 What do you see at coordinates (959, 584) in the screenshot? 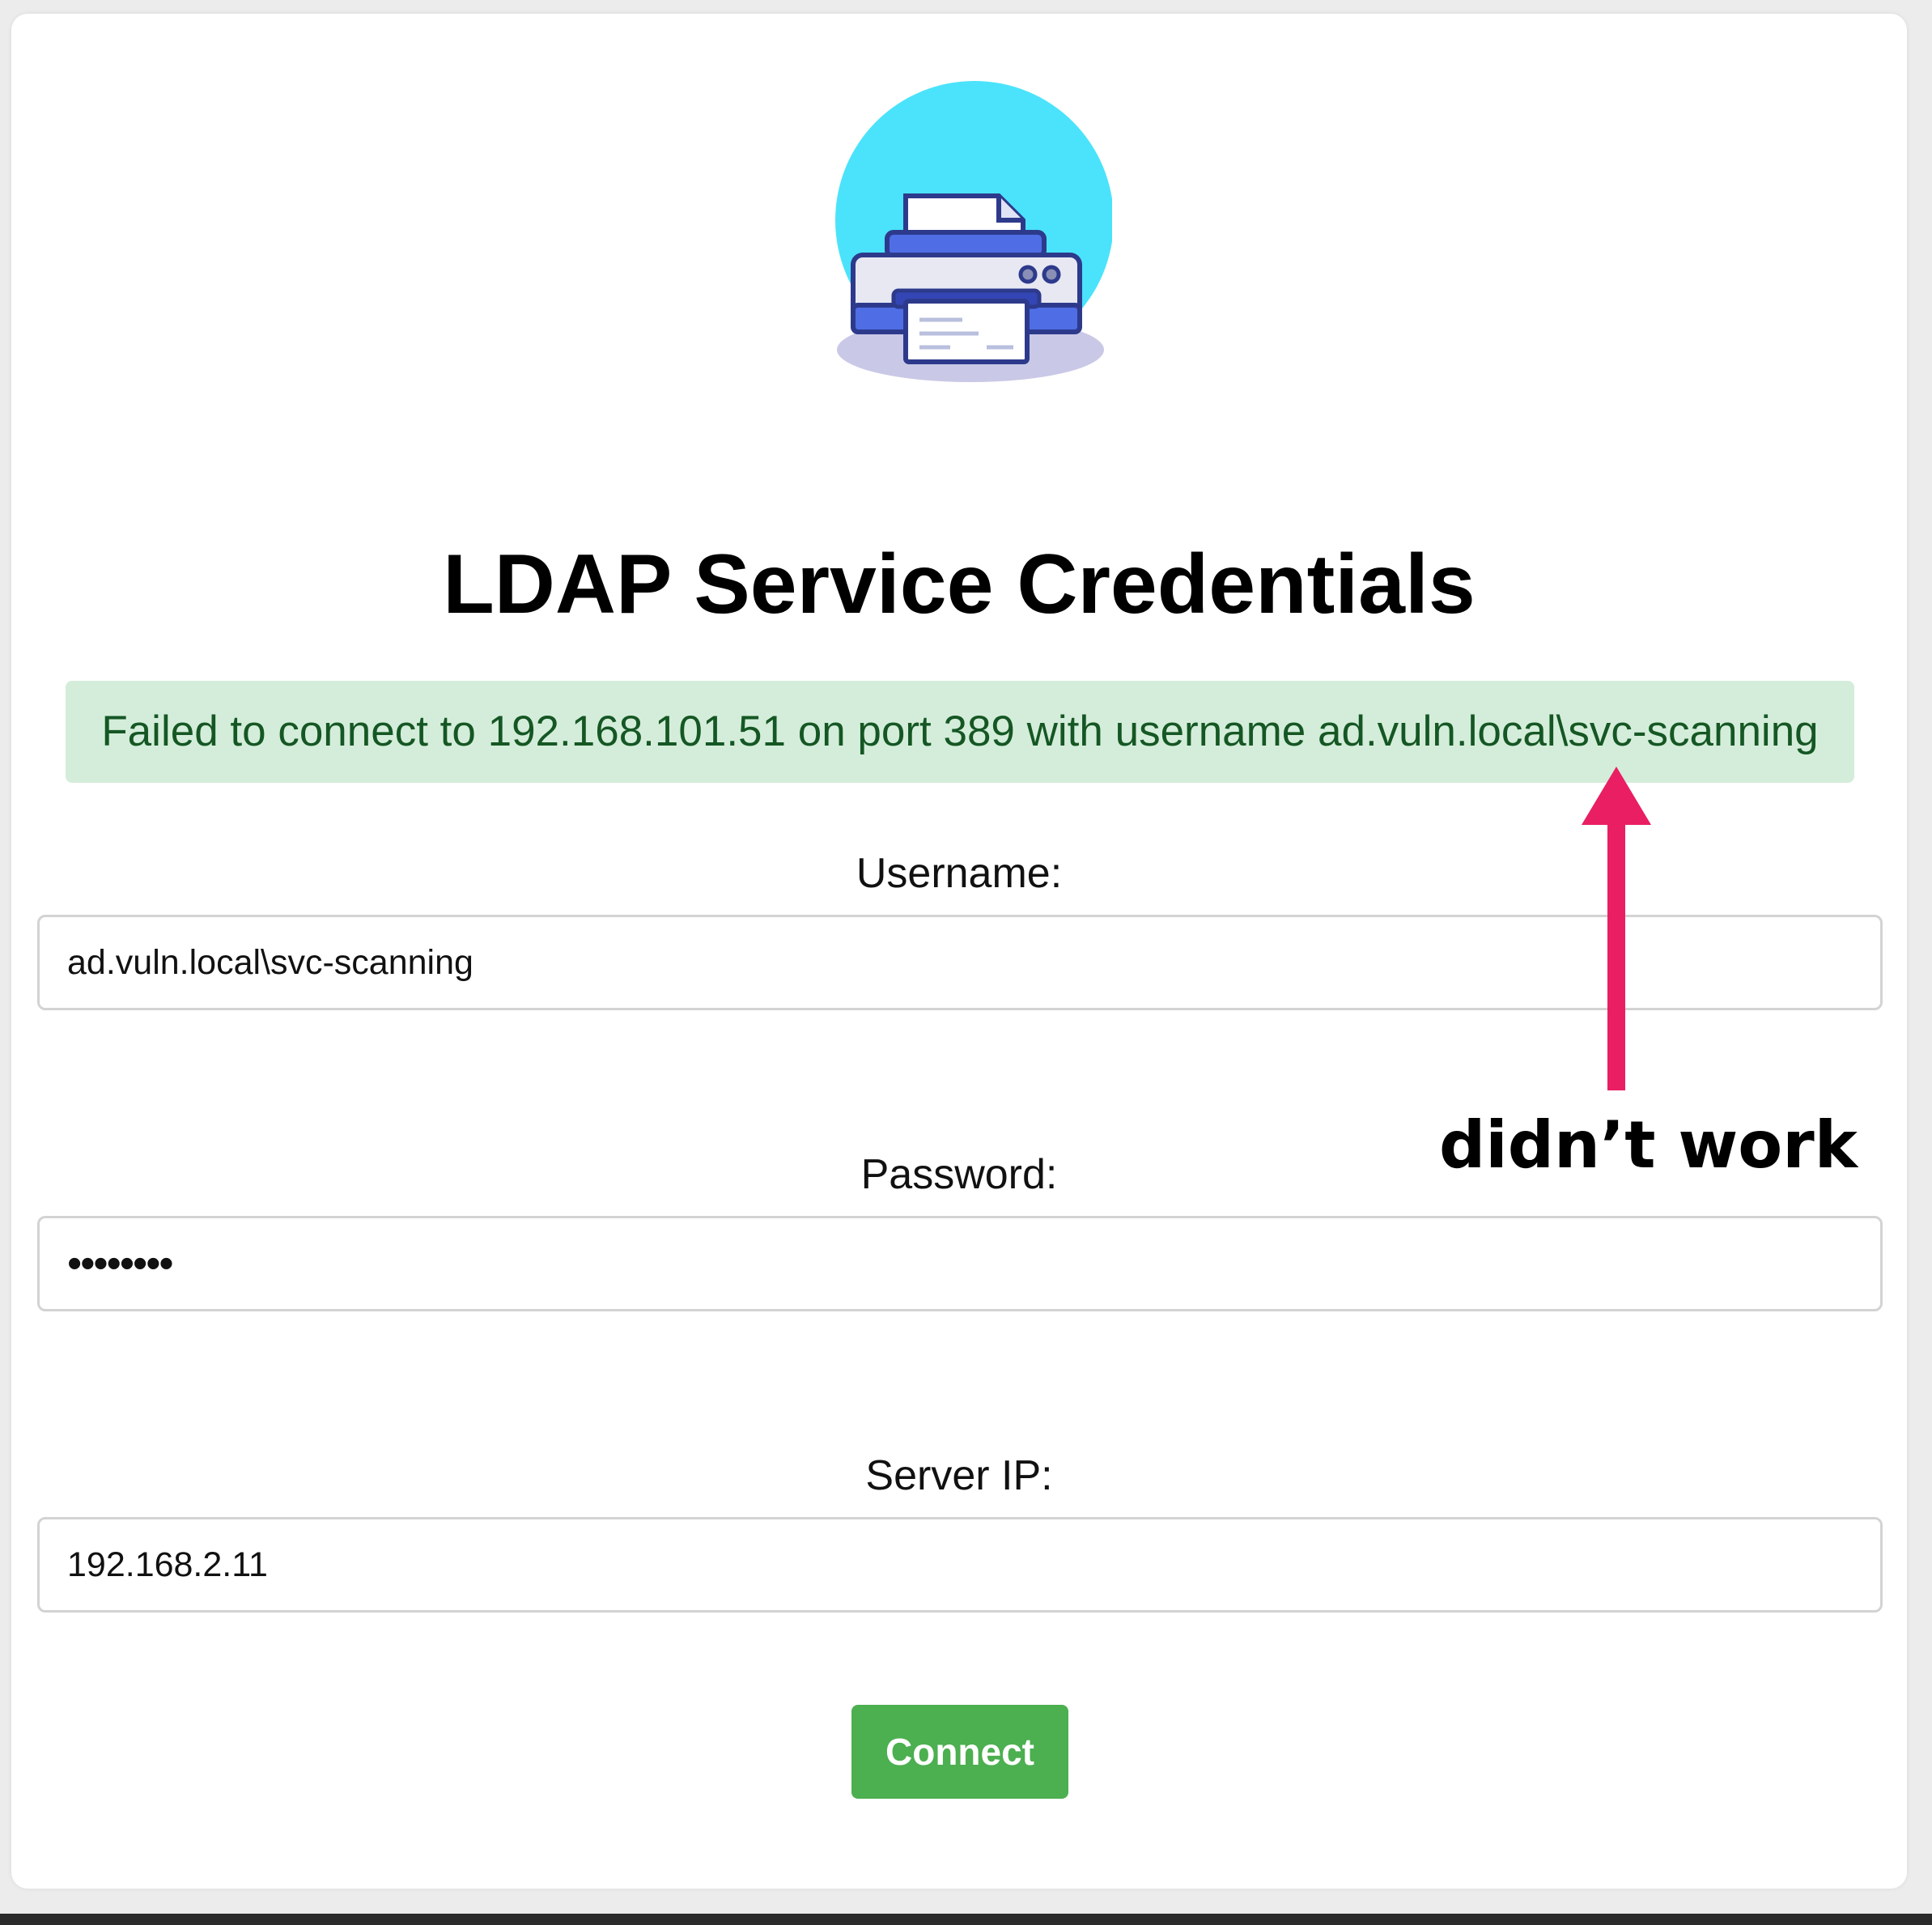
I see `page-title: LDAP Service Credentials` at bounding box center [959, 584].